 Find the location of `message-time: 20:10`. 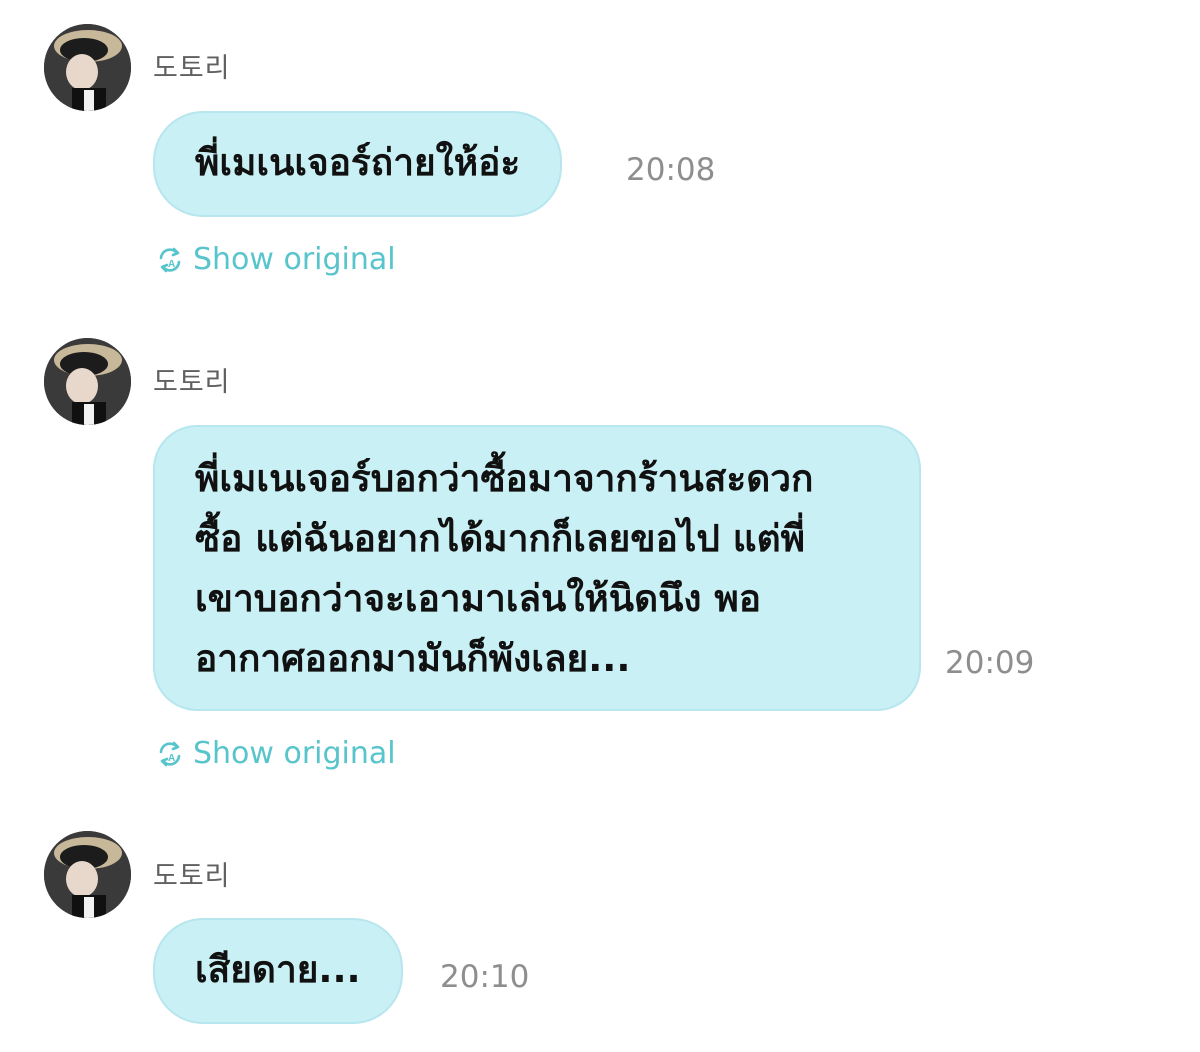

message-time: 20:10 is located at coordinates (485, 977).